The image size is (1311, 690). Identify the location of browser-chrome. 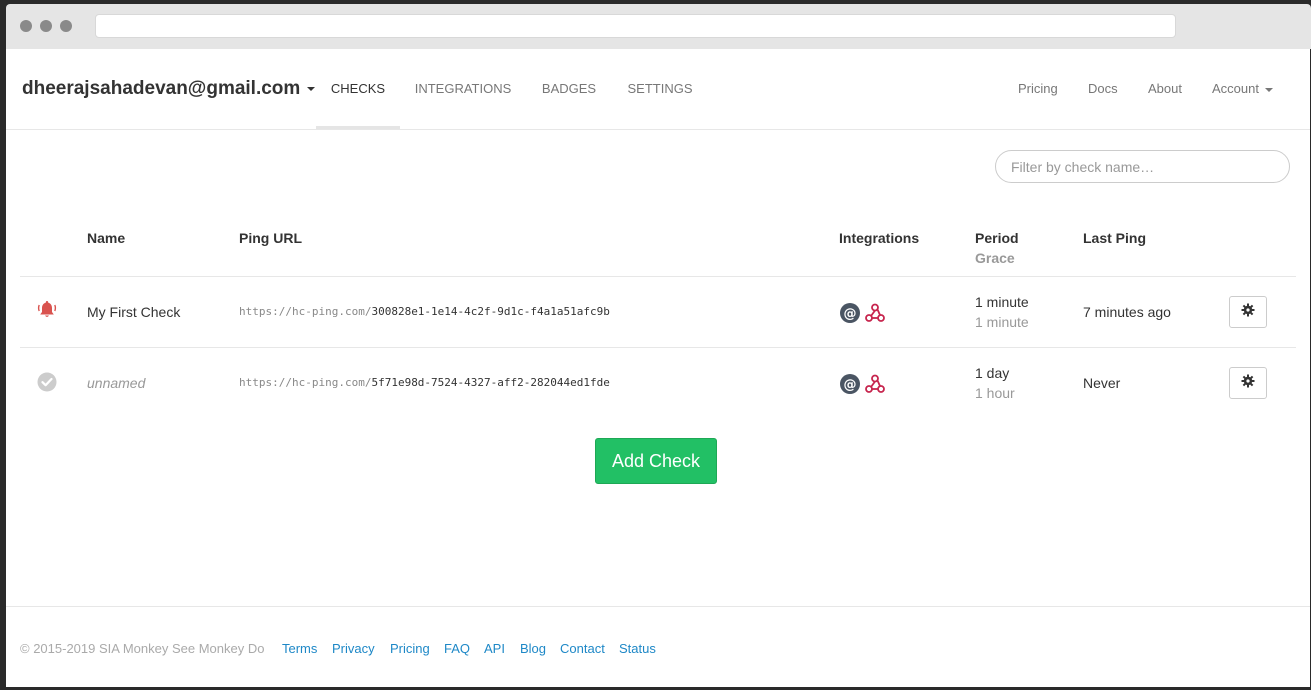
(658, 26).